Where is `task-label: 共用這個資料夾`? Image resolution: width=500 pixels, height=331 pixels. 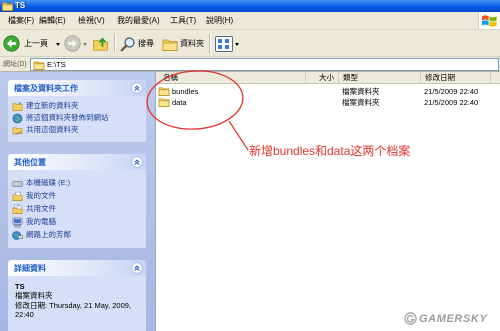
task-label: 共用這個資料夾 is located at coordinates (52, 129).